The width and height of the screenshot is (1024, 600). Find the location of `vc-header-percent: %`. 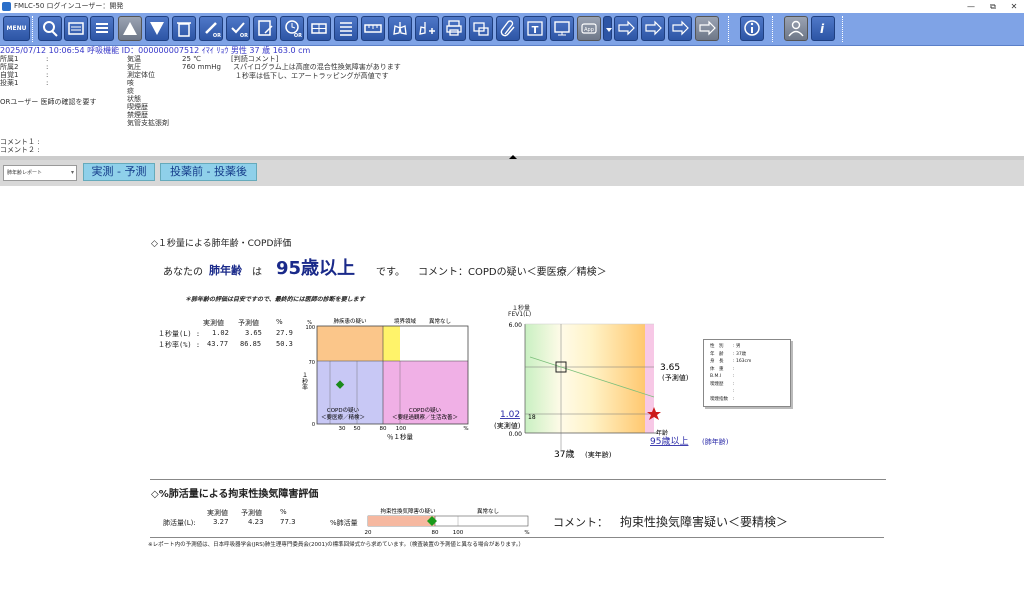

vc-header-percent: % is located at coordinates (283, 512).